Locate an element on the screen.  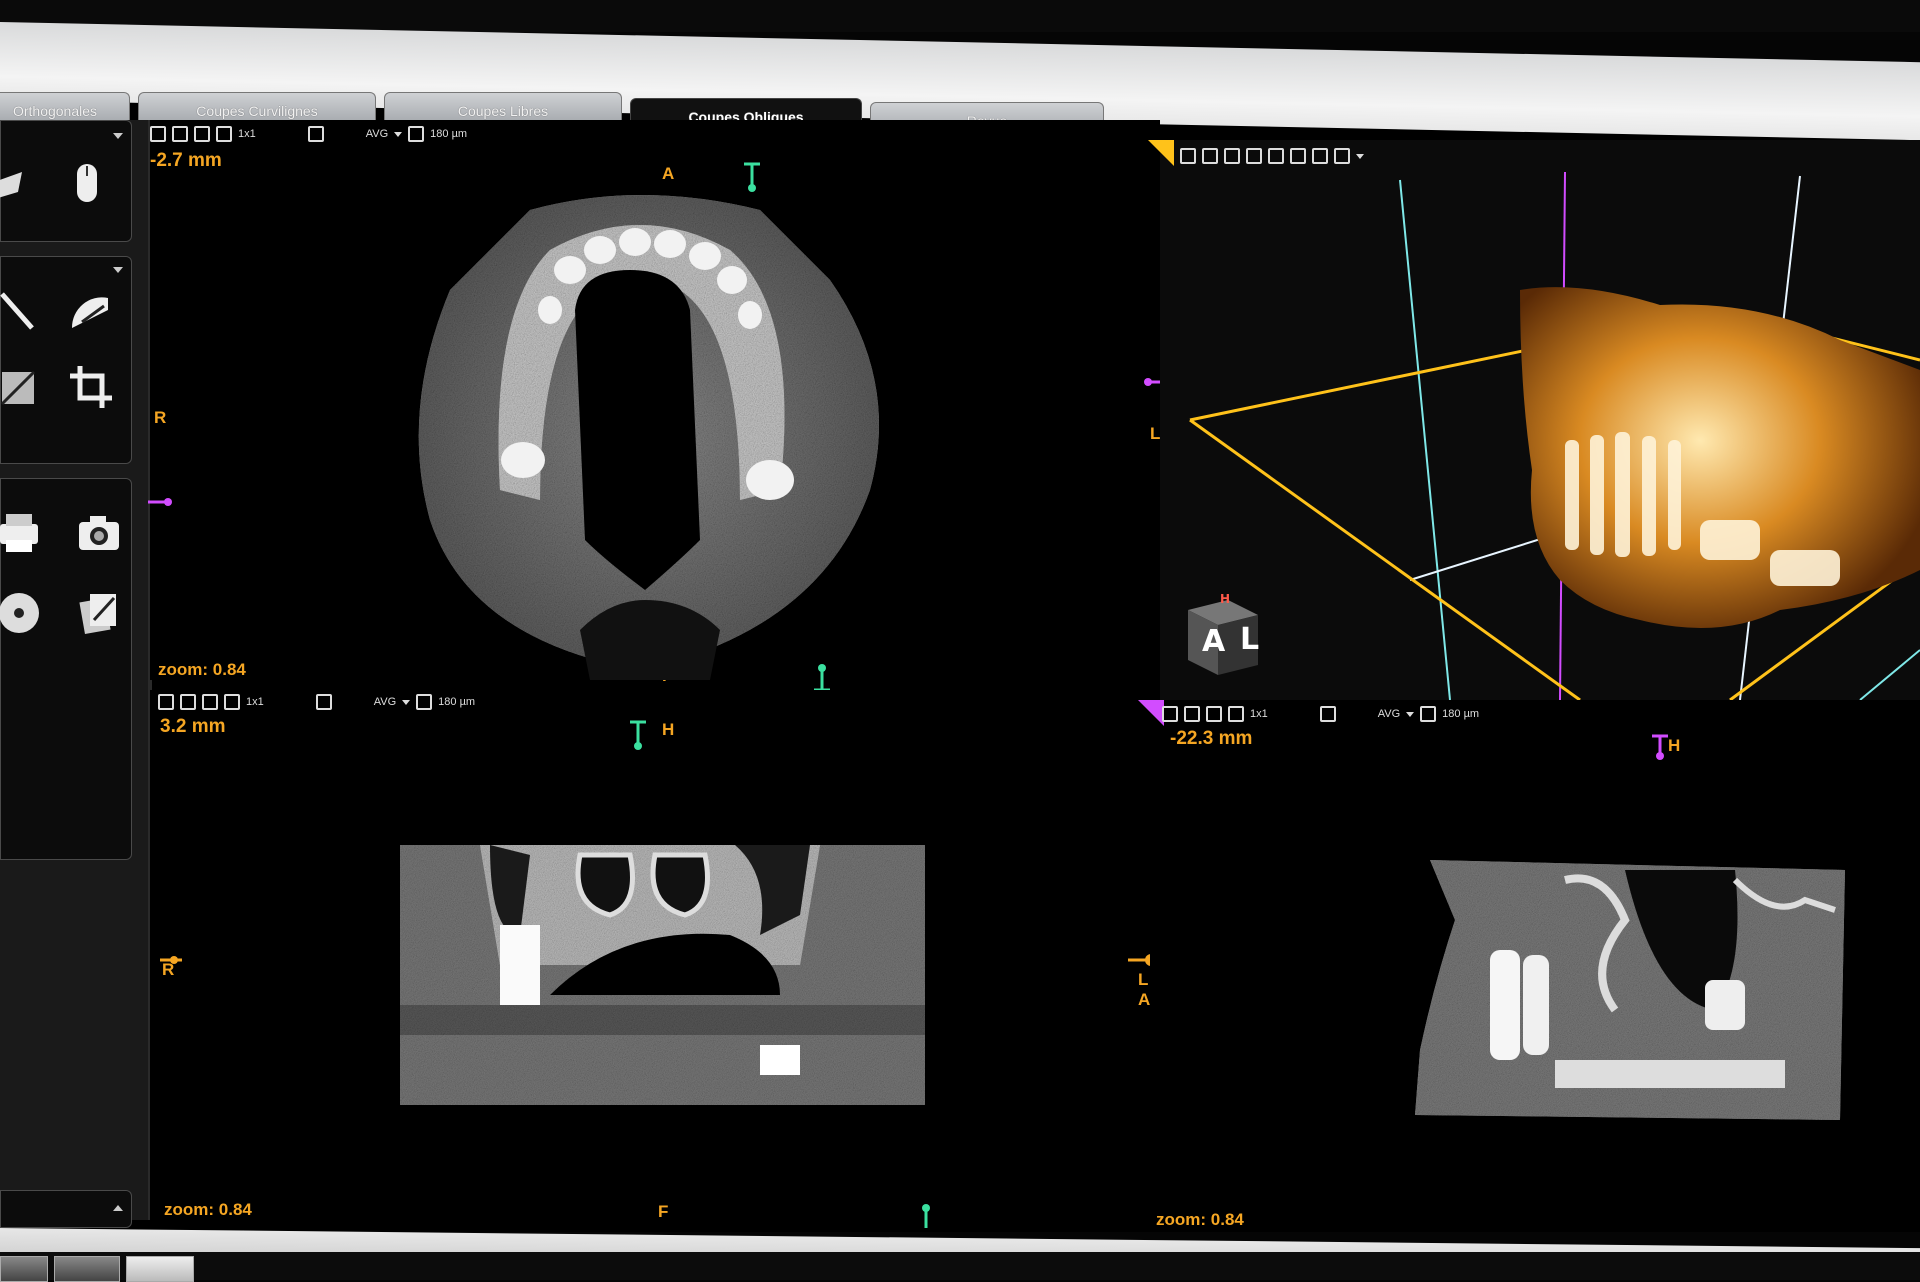
print-icon is located at coordinates (21, 533).